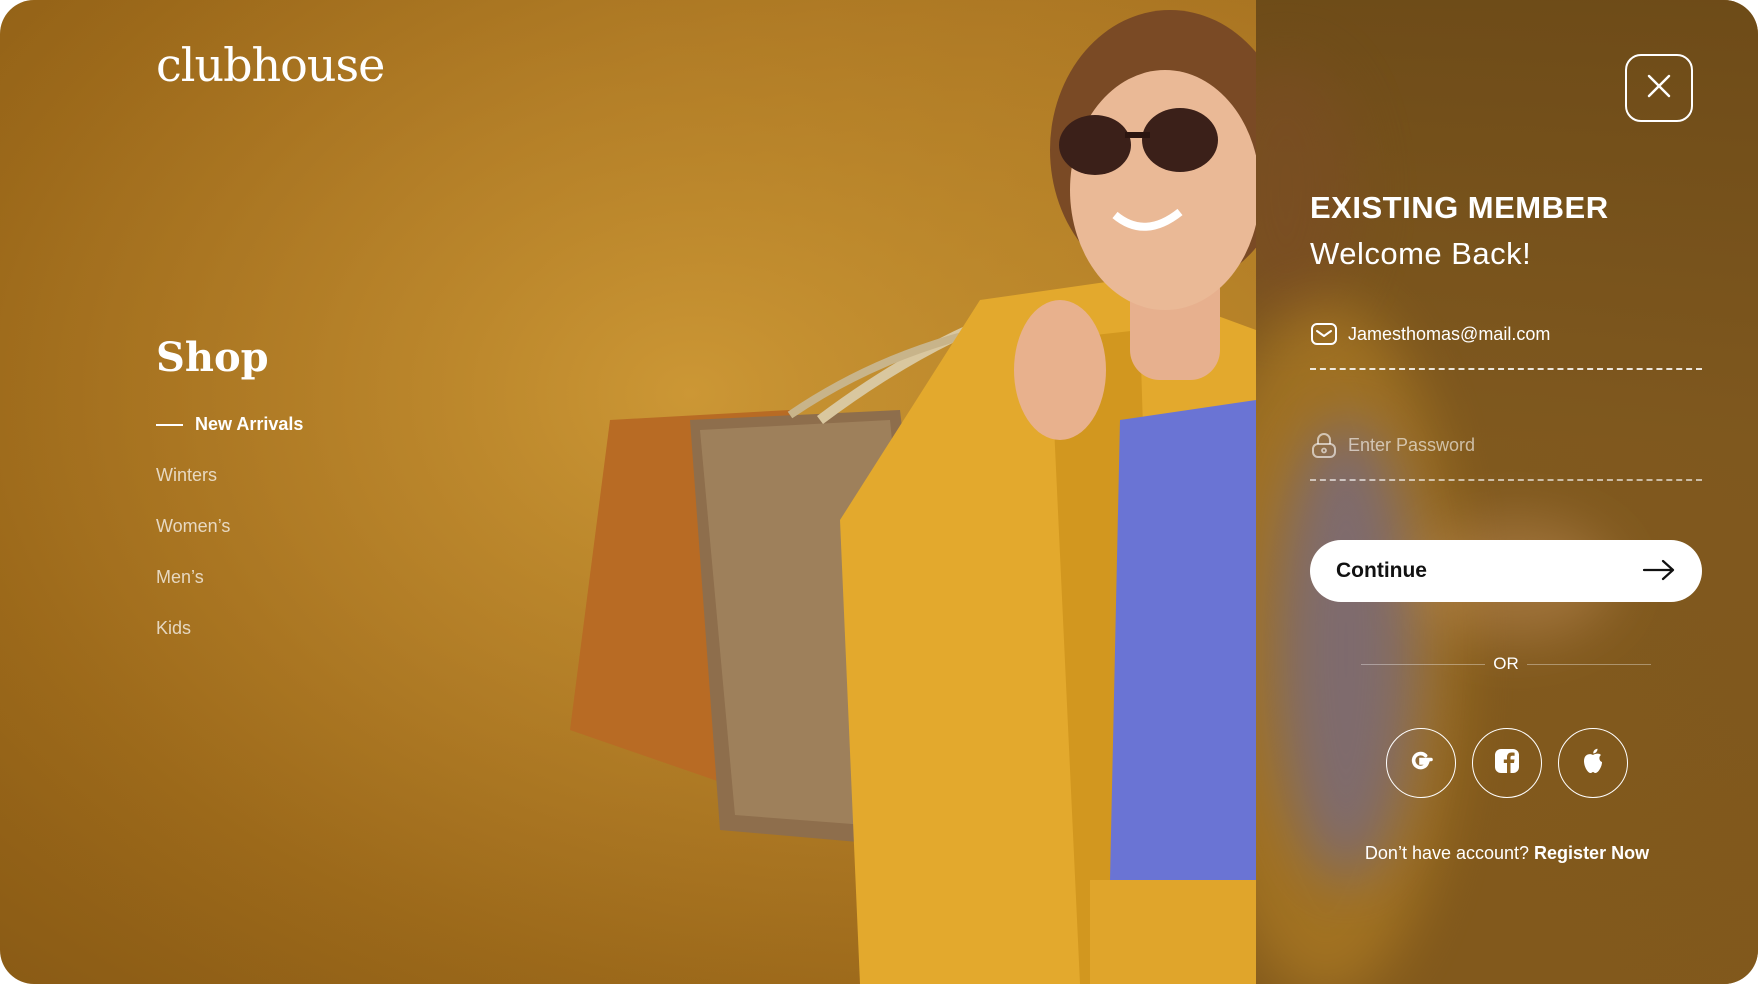 Image resolution: width=1758 pixels, height=984 pixels. I want to click on login-heading: EXISTING MEMBER, so click(1459, 207).